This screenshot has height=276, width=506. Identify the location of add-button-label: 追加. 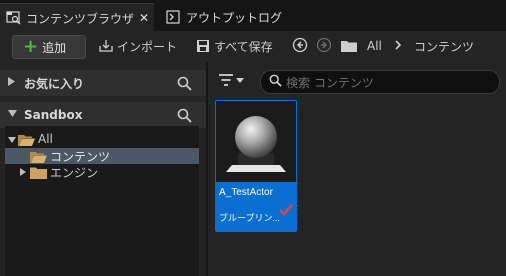
(54, 47).